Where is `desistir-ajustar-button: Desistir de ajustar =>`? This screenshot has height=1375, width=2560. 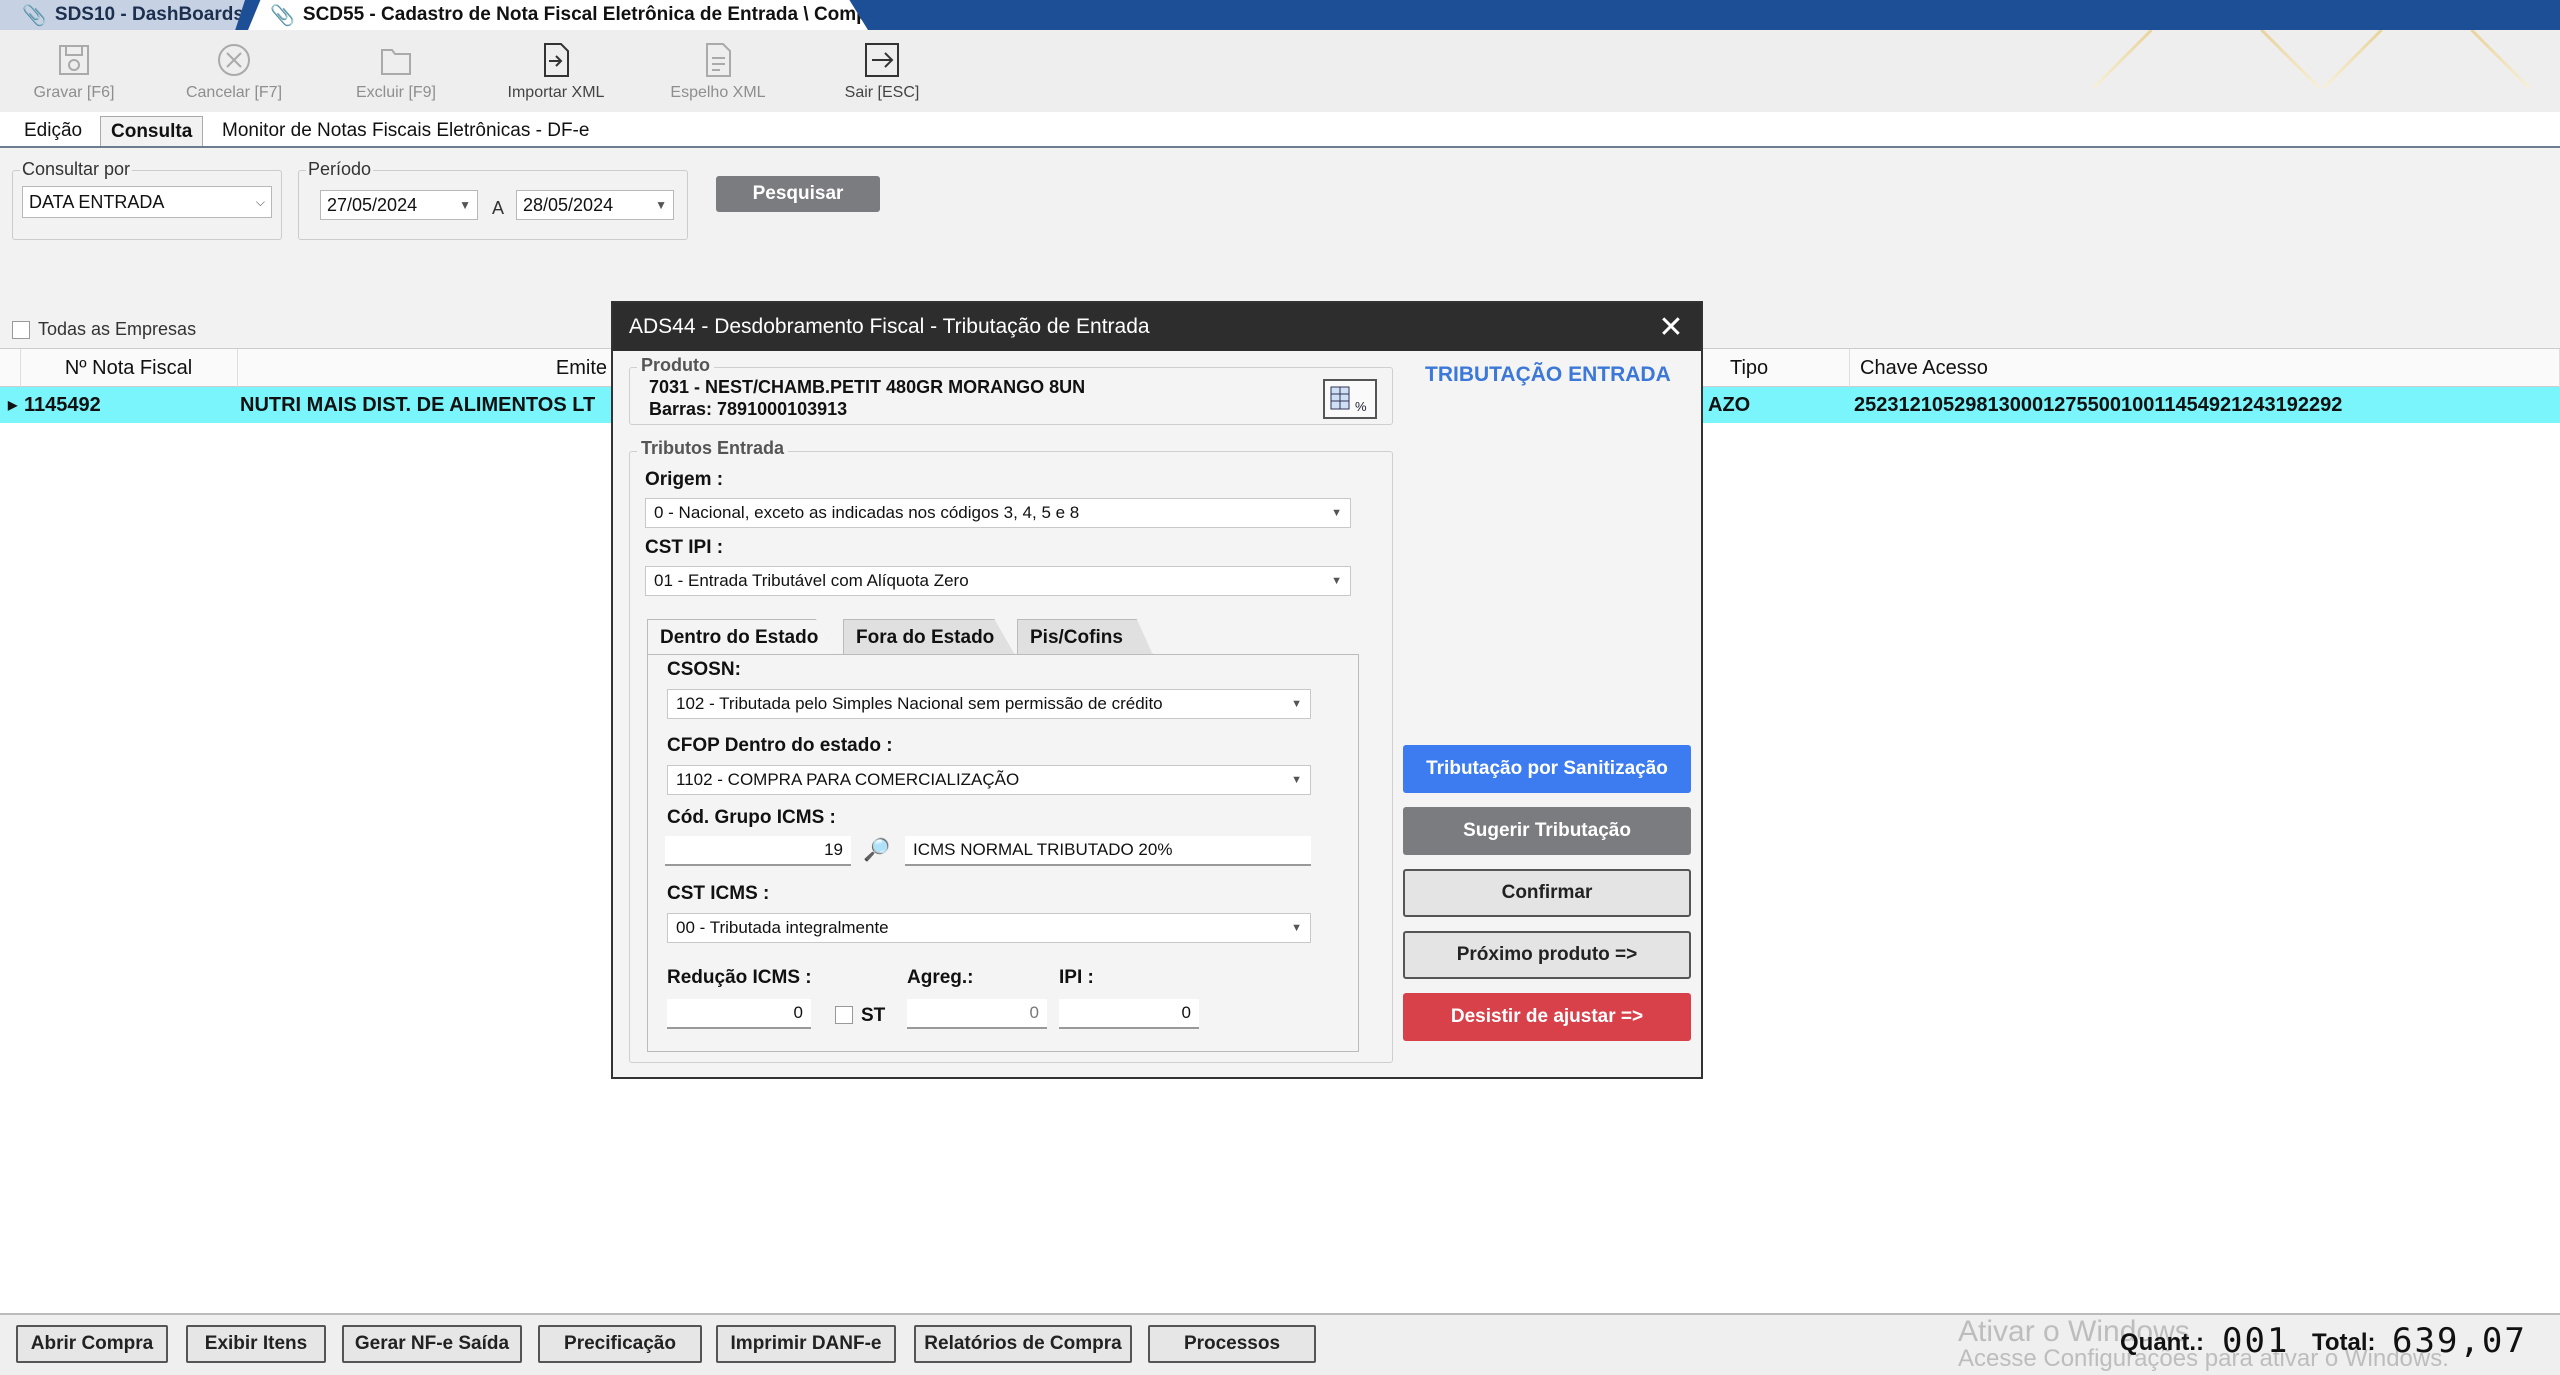 desistir-ajustar-button: Desistir de ajustar => is located at coordinates (1547, 1017).